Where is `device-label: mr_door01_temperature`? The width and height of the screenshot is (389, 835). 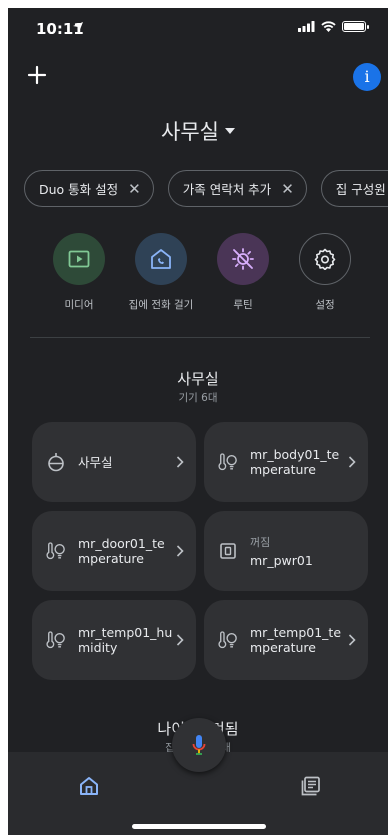 device-label: mr_door01_temperature is located at coordinates (127, 551).